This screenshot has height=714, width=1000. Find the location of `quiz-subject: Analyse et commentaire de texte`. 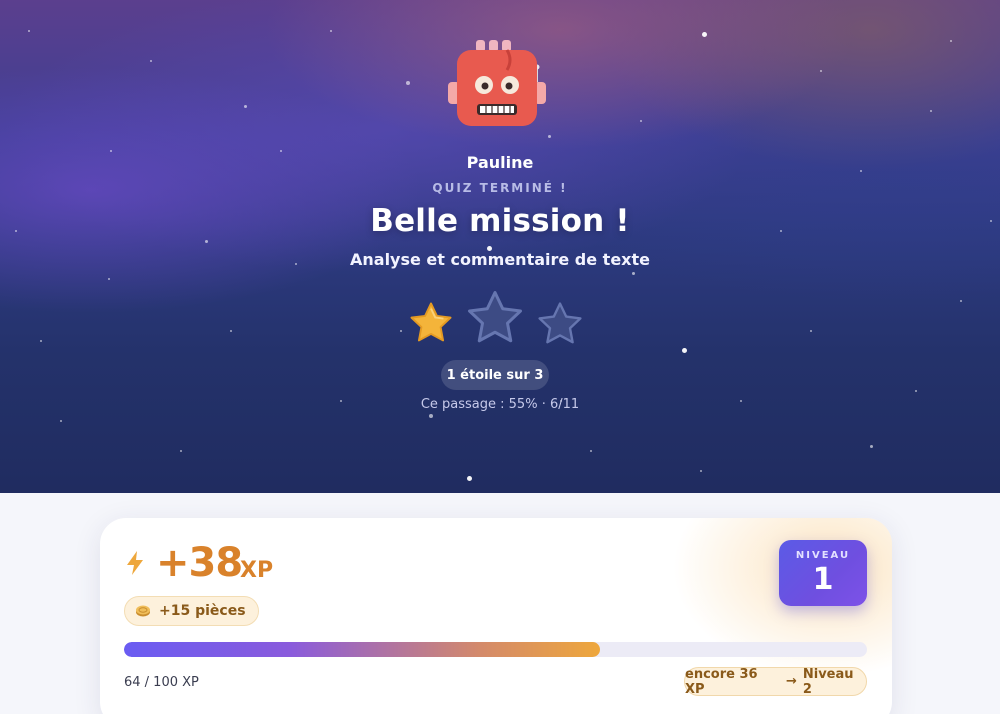

quiz-subject: Analyse et commentaire de texte is located at coordinates (500, 259).